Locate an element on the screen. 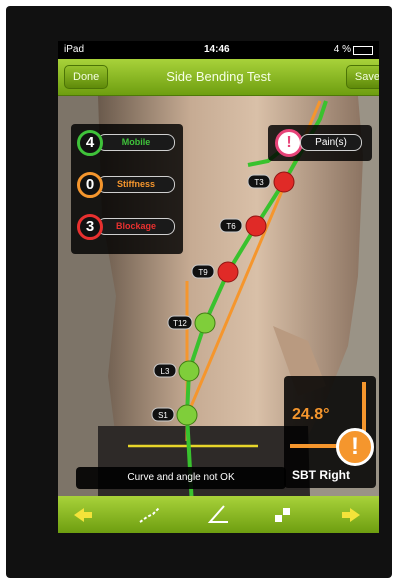  legend-stiffness-count: 0 is located at coordinates (90, 185).